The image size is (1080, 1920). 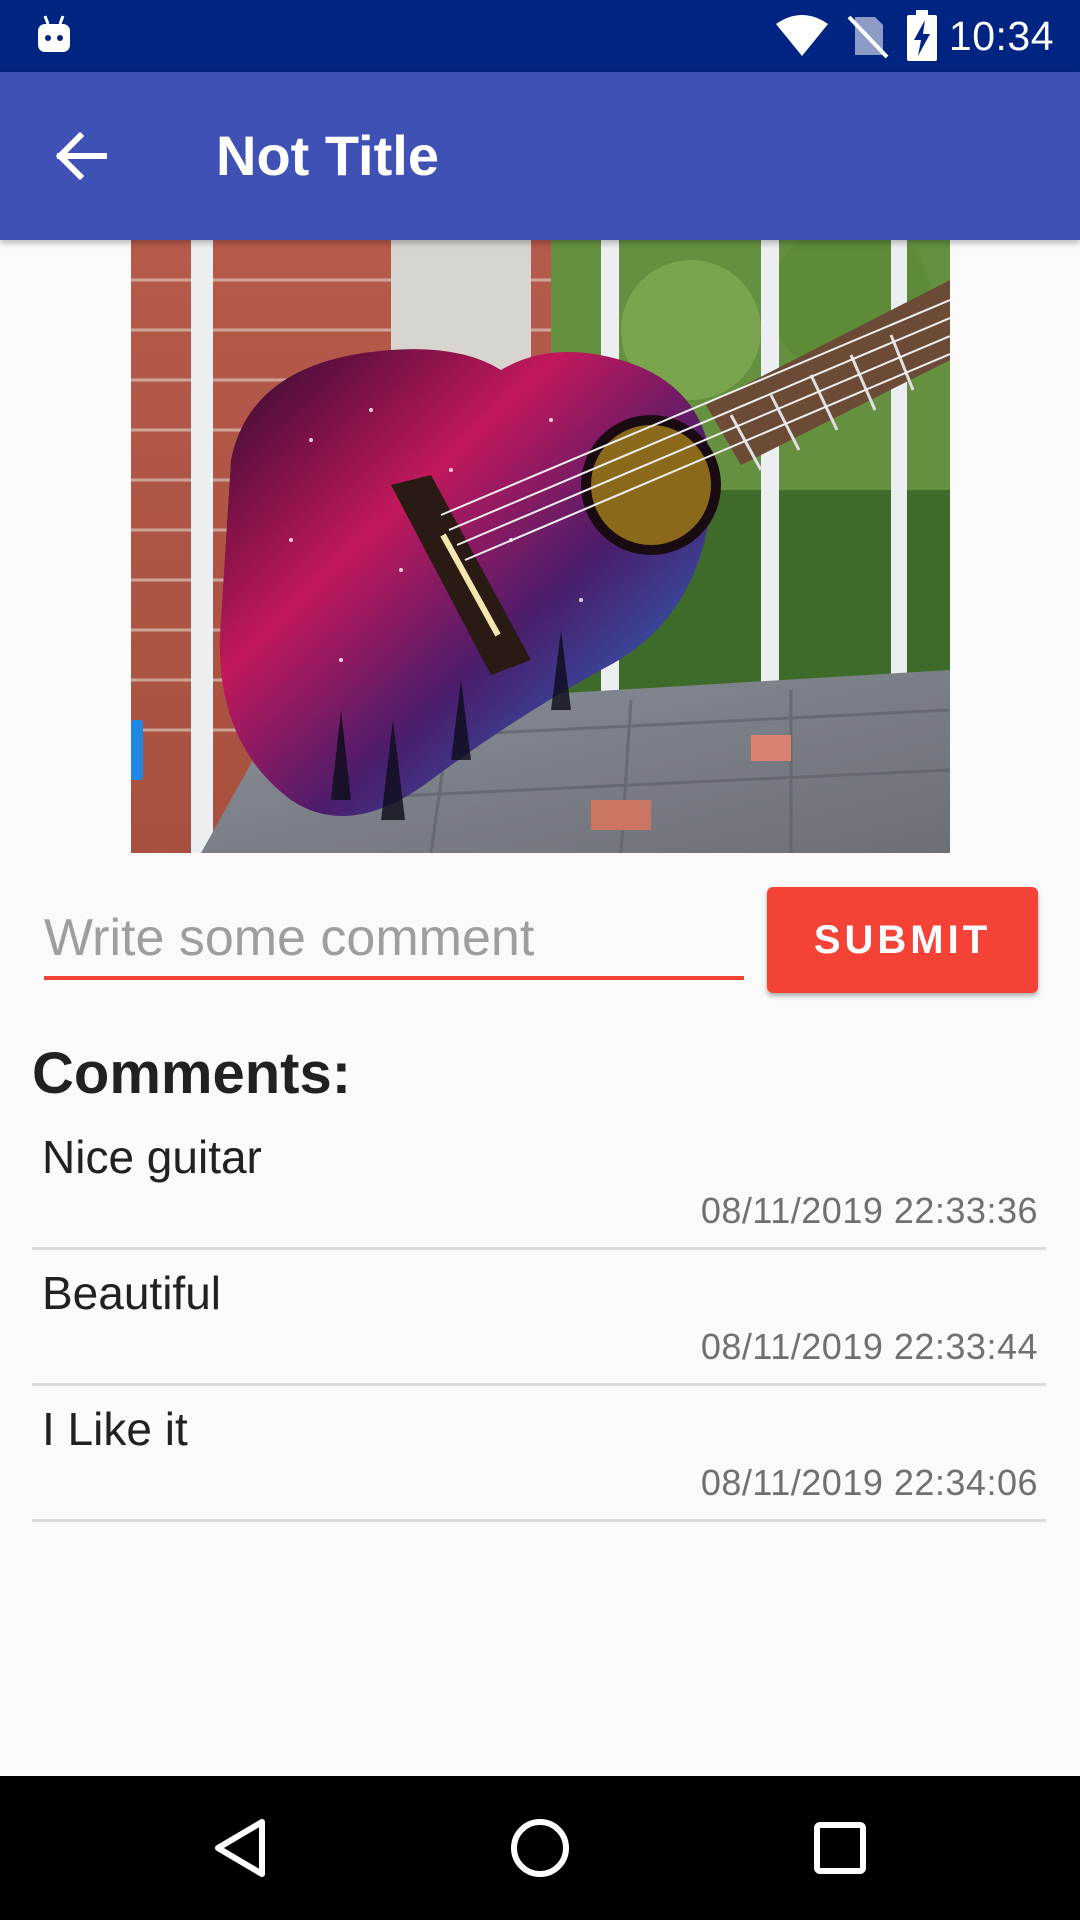 What do you see at coordinates (539, 1454) in the screenshot?
I see `comment-list-item: I Like it 08/11/2019 22:34:06` at bounding box center [539, 1454].